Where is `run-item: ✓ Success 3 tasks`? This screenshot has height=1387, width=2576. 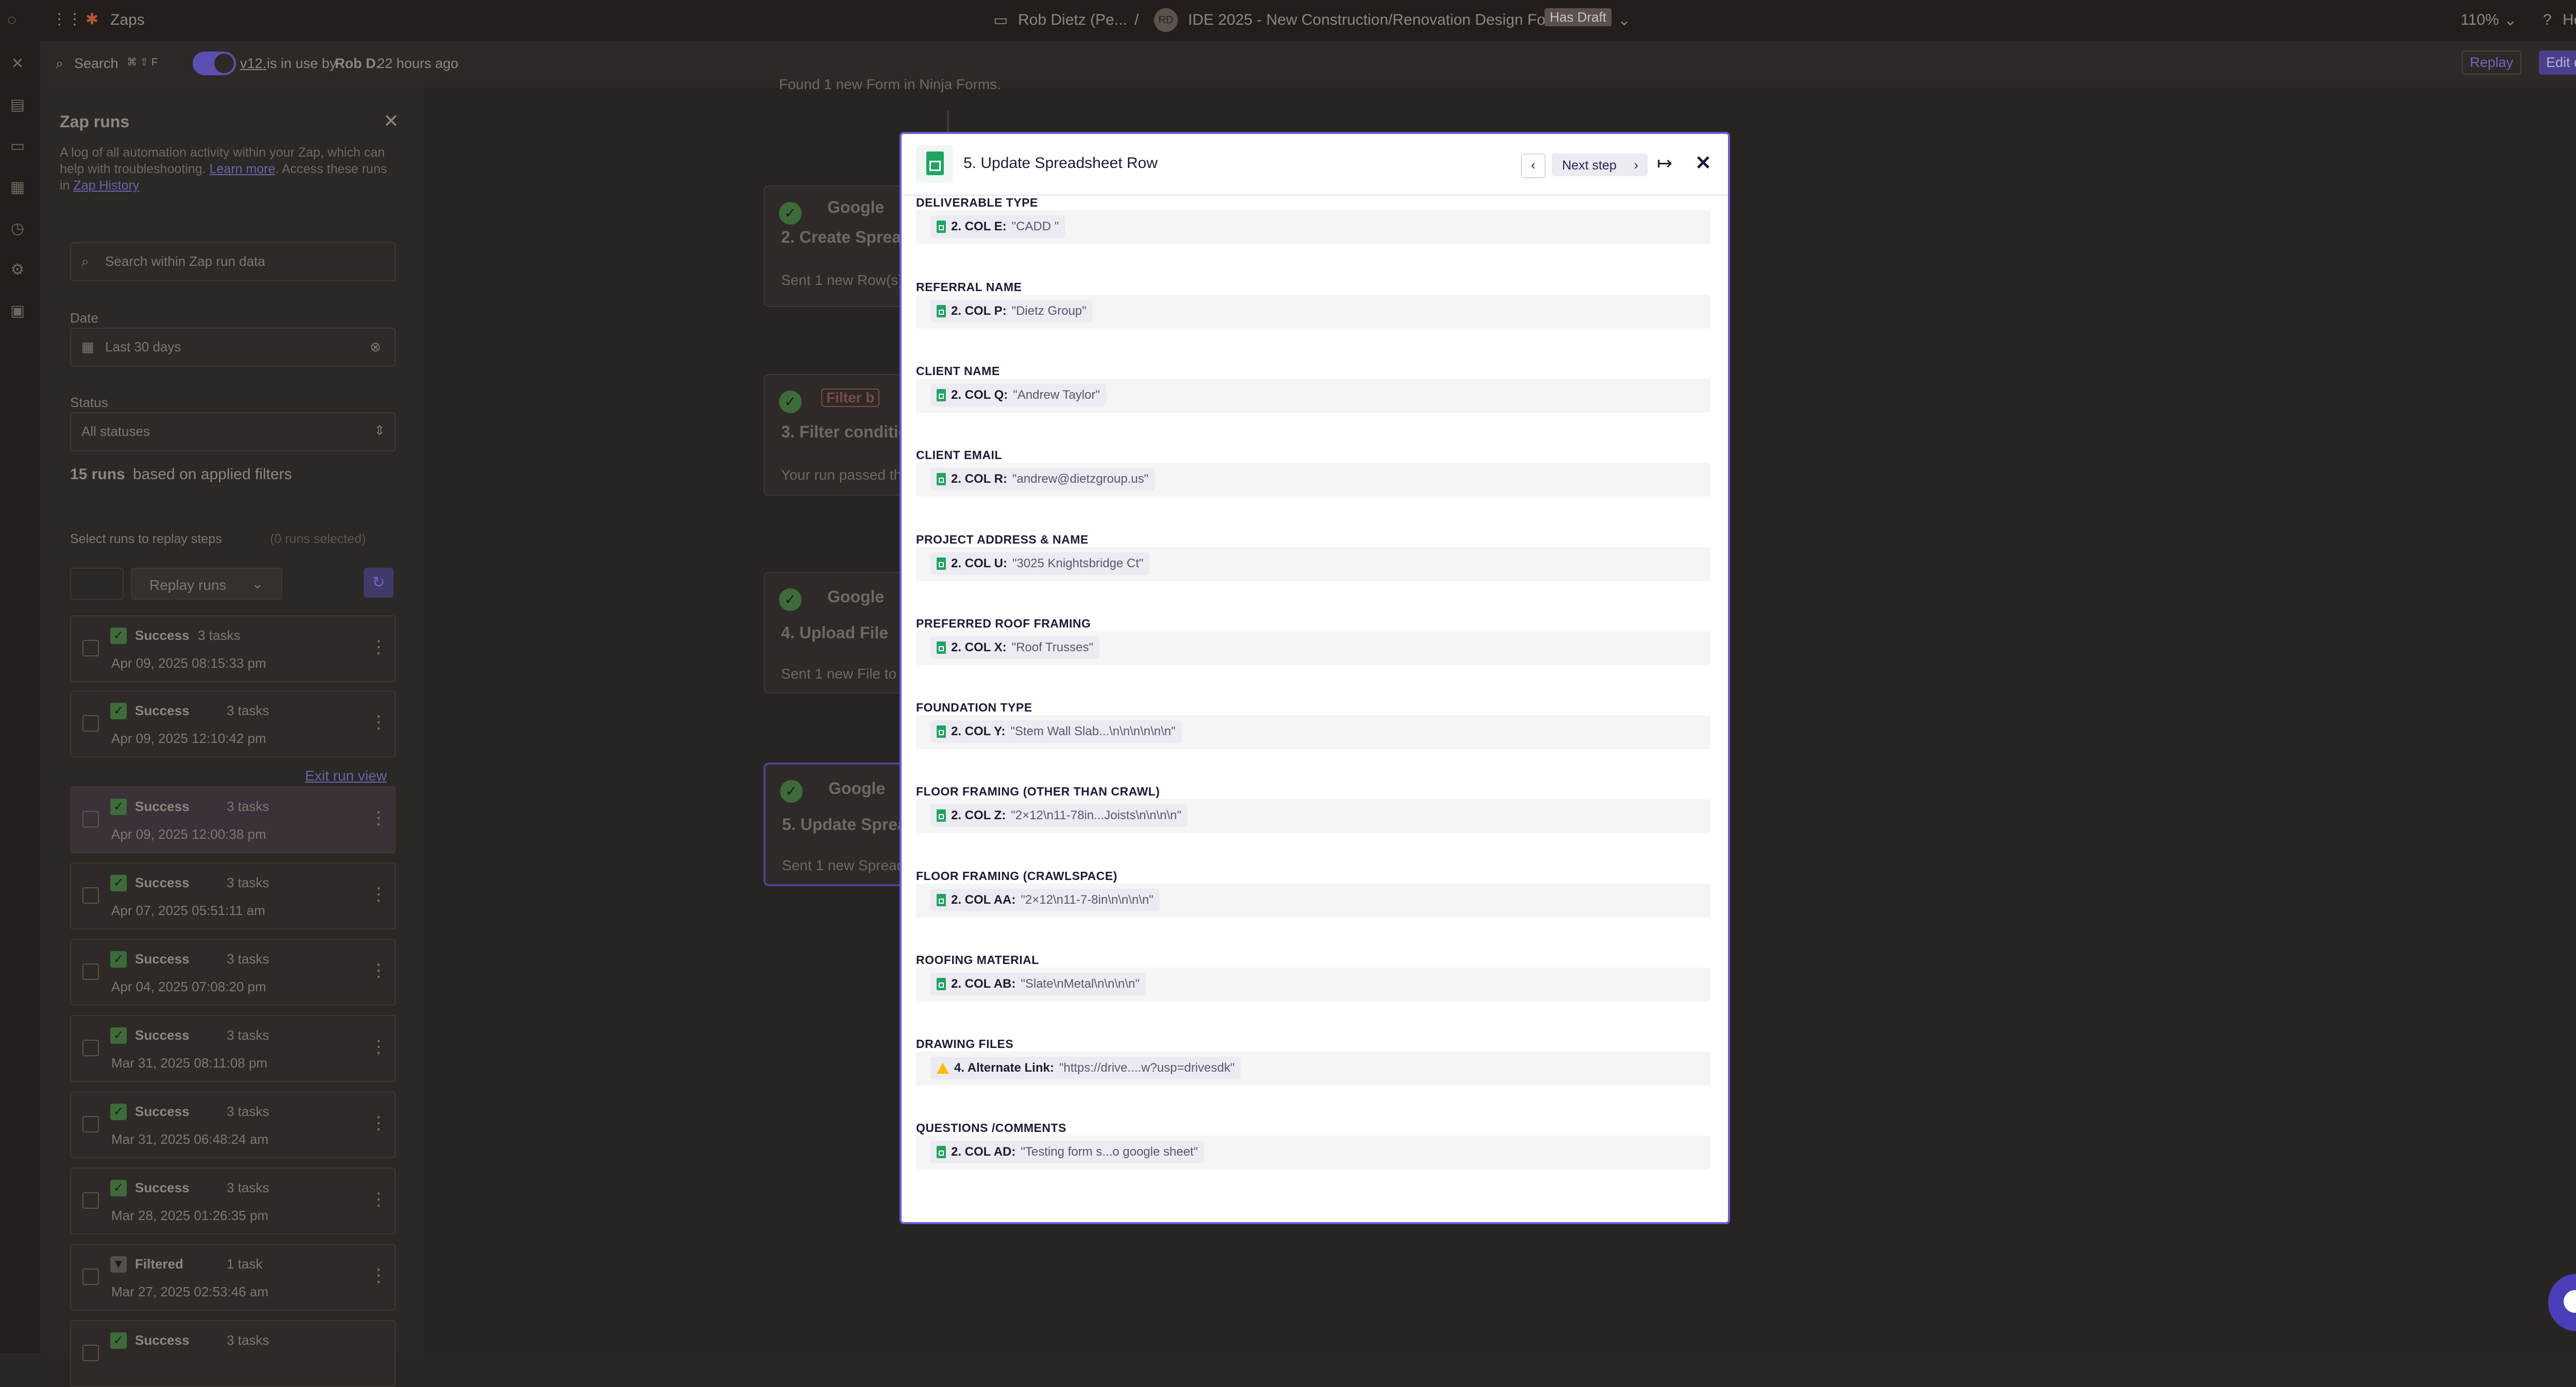 run-item: ✓ Success 3 tasks is located at coordinates (233, 1353).